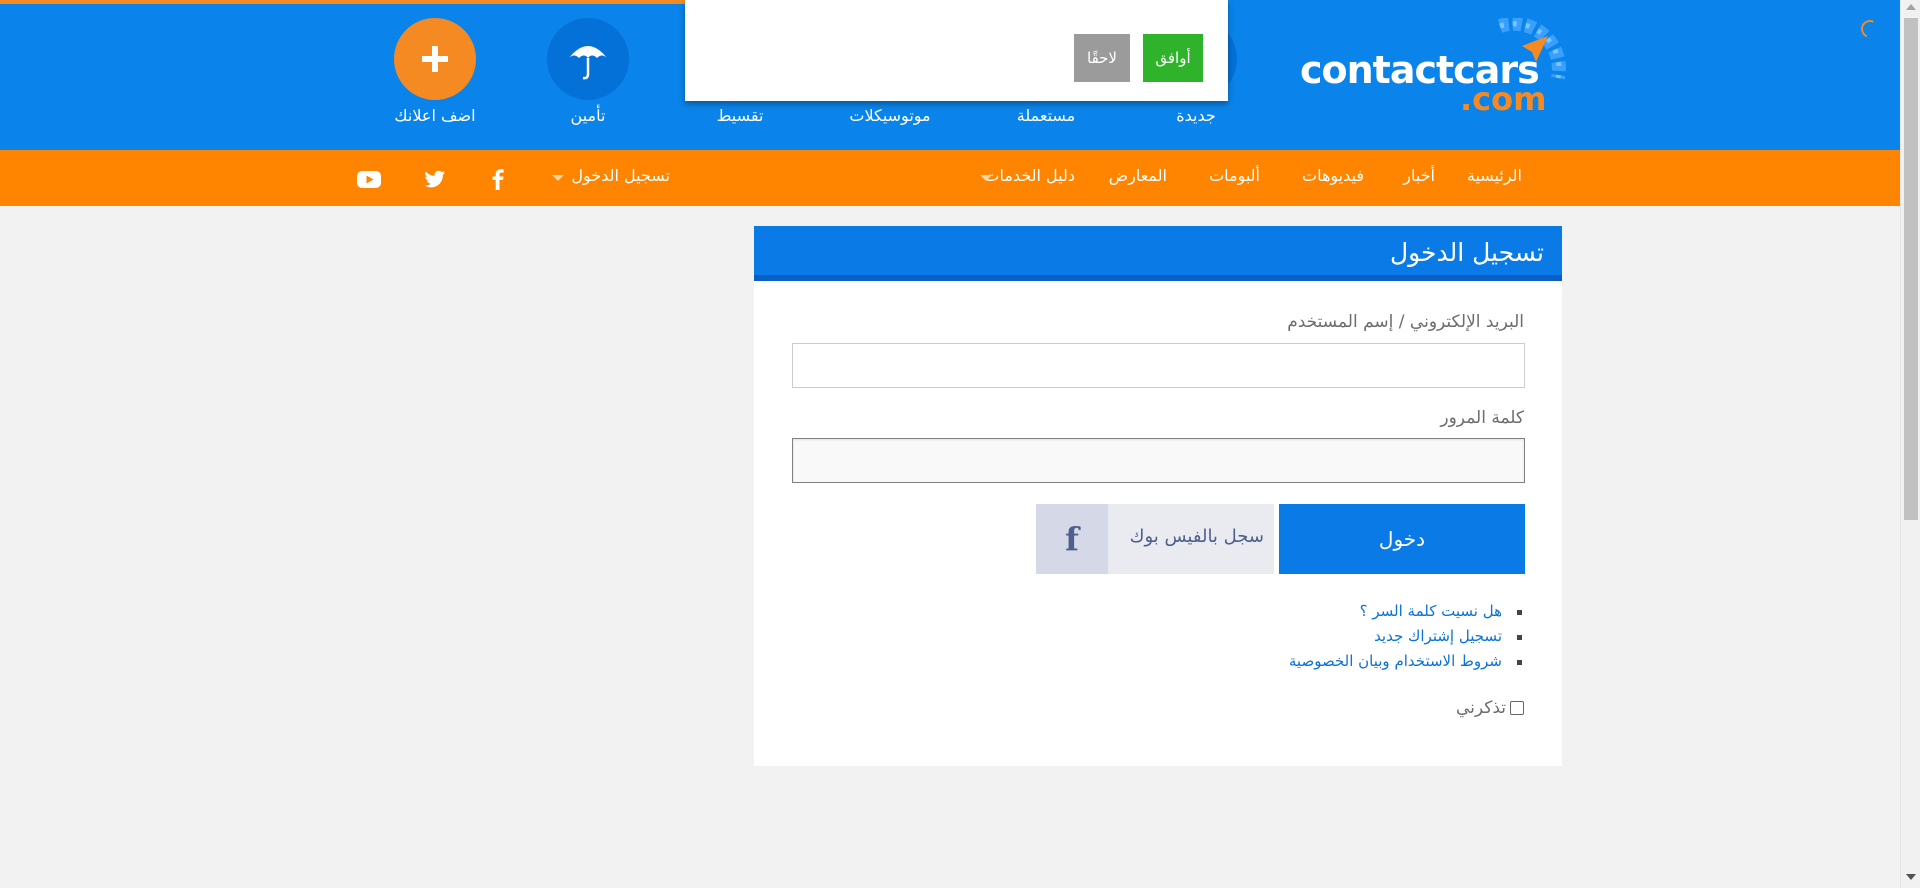 Image resolution: width=1920 pixels, height=888 pixels. What do you see at coordinates (498, 179) in the screenshot?
I see `facebook-icon` at bounding box center [498, 179].